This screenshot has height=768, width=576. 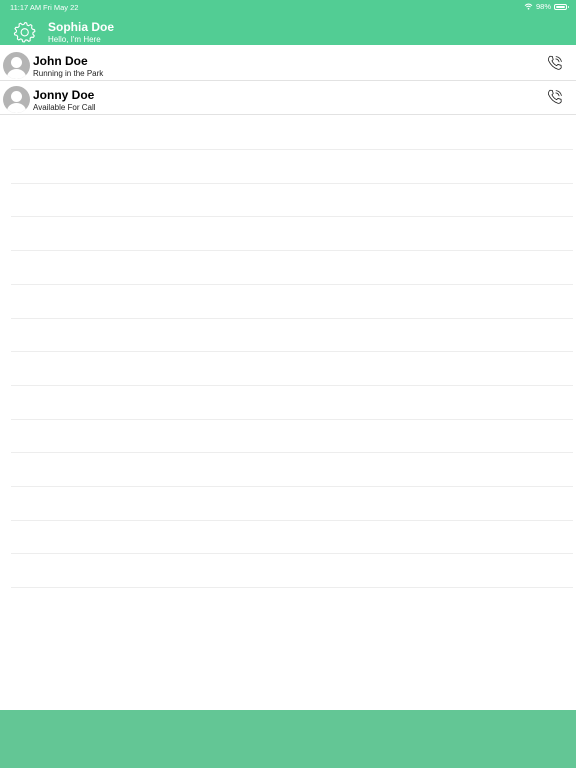 What do you see at coordinates (81, 27) in the screenshot?
I see `profile-name: Sophia Doe` at bounding box center [81, 27].